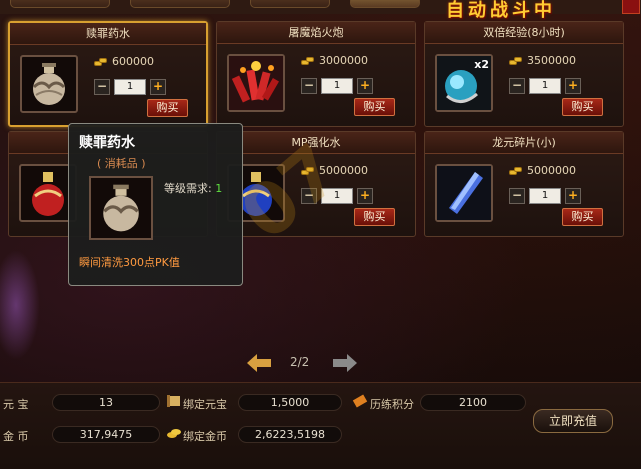  Describe the element at coordinates (551, 170) in the screenshot. I see `item-price: 5000000` at that location.